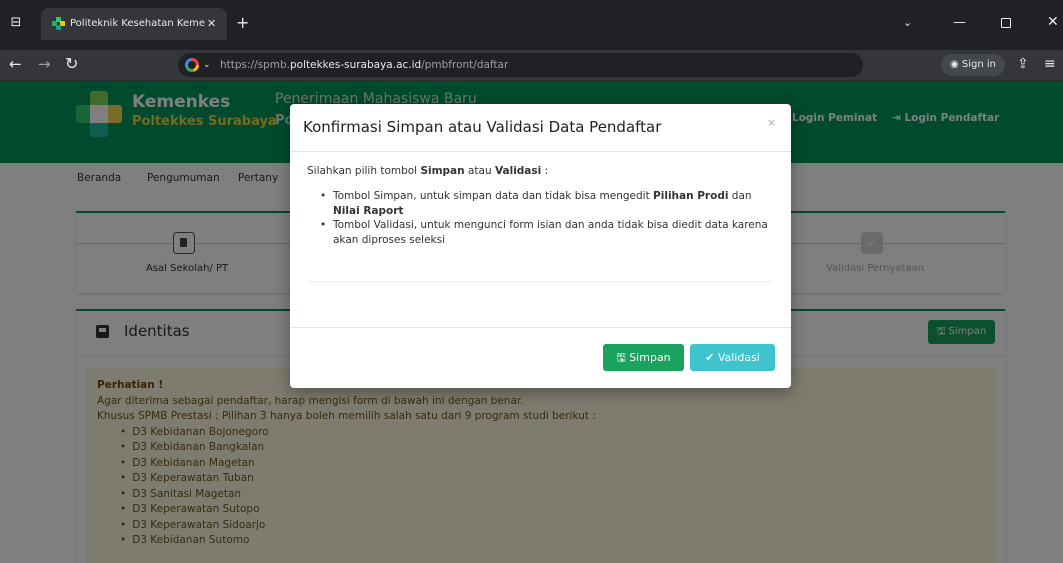 This screenshot has width=1063, height=563. Describe the element at coordinates (1023, 64) in the screenshot. I see `share-icon: ⇪` at that location.